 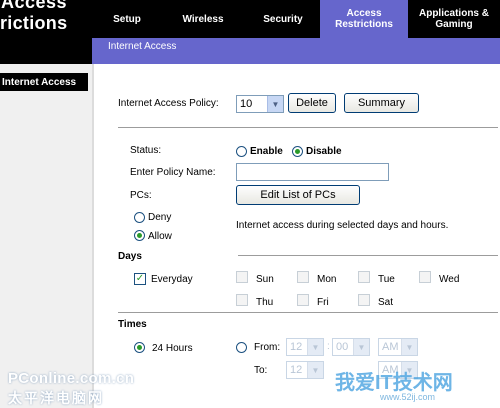 I want to click on policy-name-field, so click(x=312, y=172).